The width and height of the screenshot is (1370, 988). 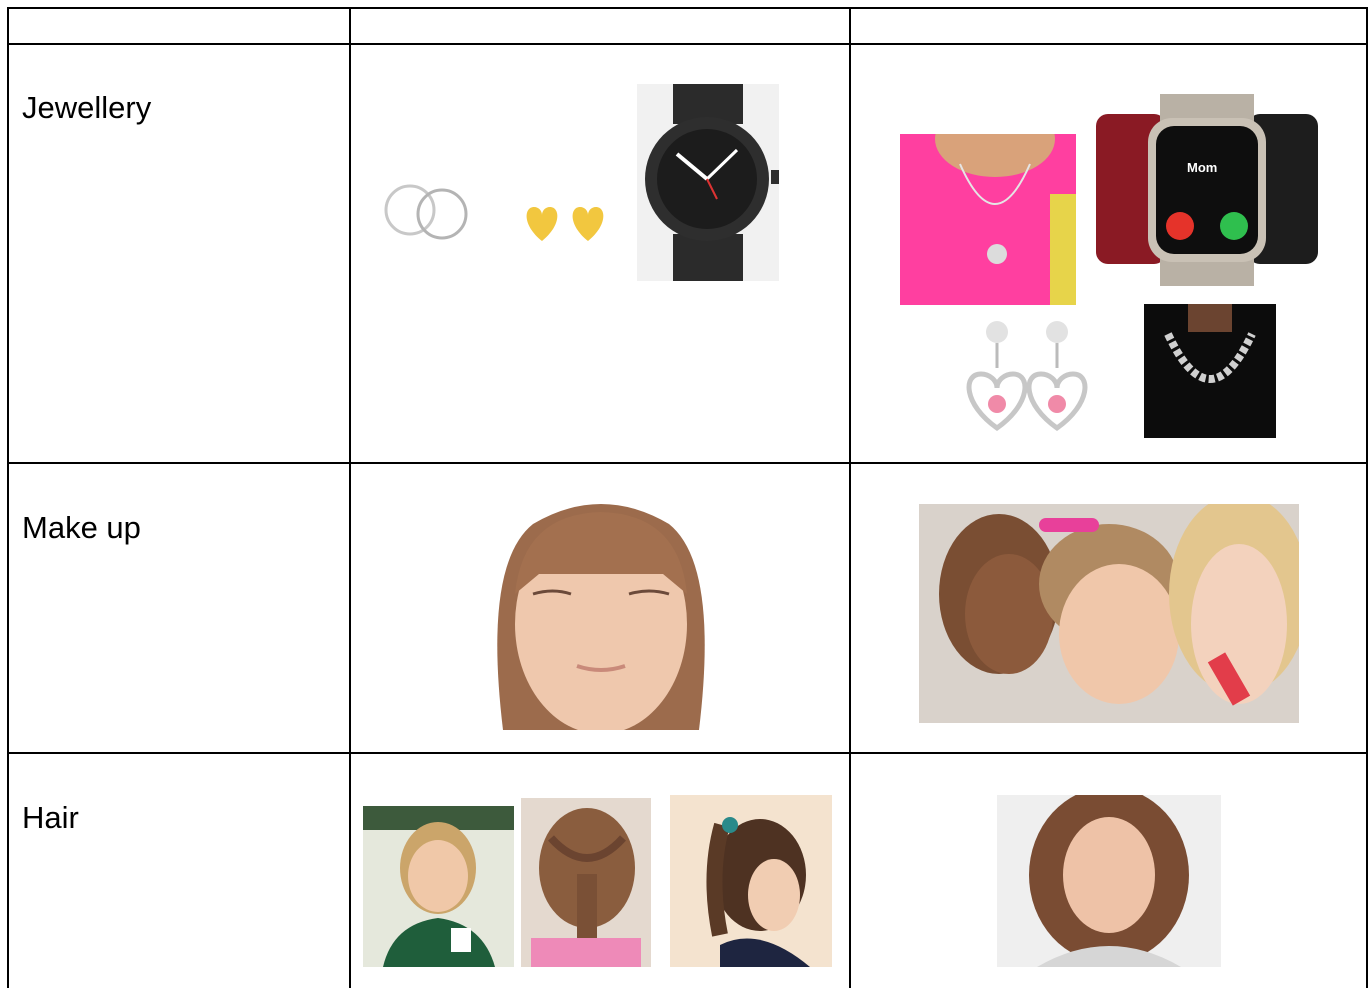 What do you see at coordinates (988, 219) in the screenshot?
I see `girl-pendant-necklace-image` at bounding box center [988, 219].